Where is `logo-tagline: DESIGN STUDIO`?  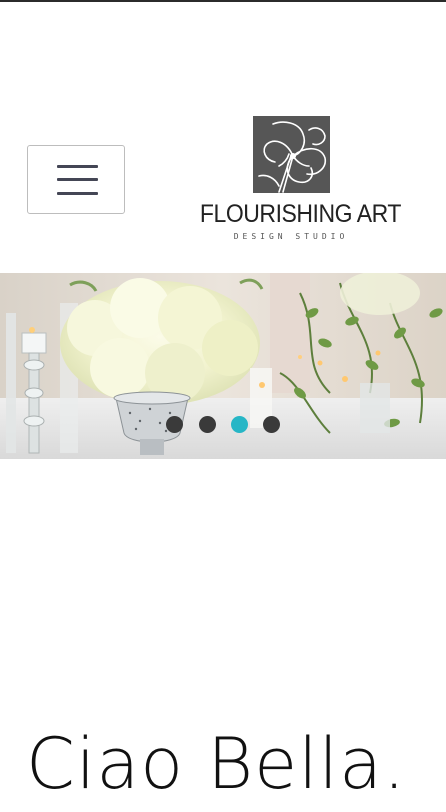 logo-tagline: DESIGN STUDIO is located at coordinates (291, 236).